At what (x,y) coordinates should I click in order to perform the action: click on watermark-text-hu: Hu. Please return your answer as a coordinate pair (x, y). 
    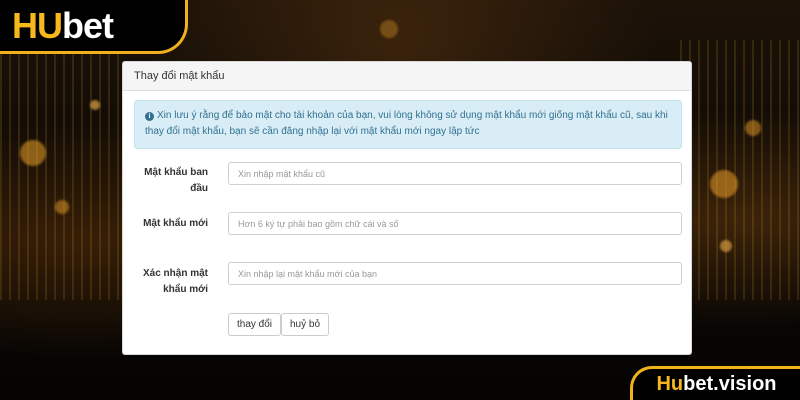
    Looking at the image, I should click on (670, 384).